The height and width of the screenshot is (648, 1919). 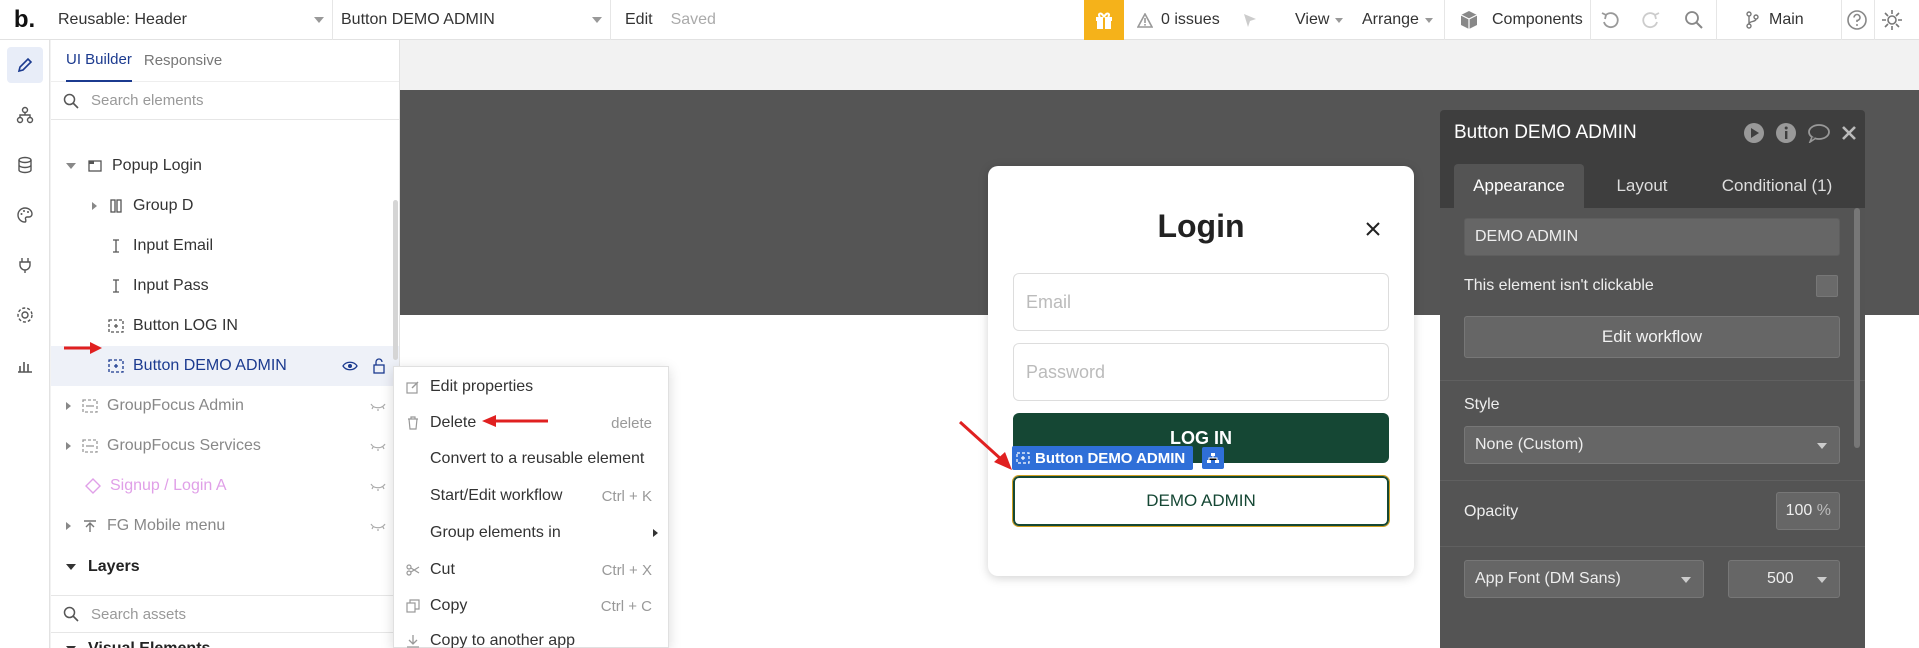 I want to click on plugin-icon, so click(x=25, y=265).